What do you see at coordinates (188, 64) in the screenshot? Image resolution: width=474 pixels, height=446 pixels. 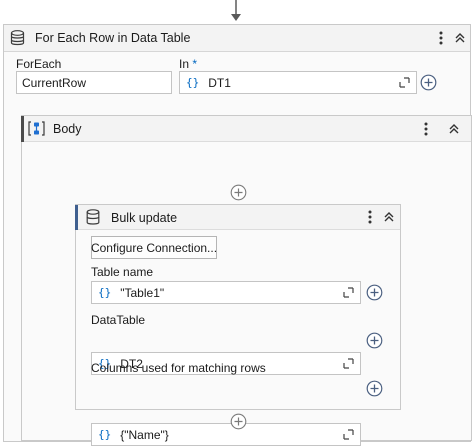 I see `in-label: In *` at bounding box center [188, 64].